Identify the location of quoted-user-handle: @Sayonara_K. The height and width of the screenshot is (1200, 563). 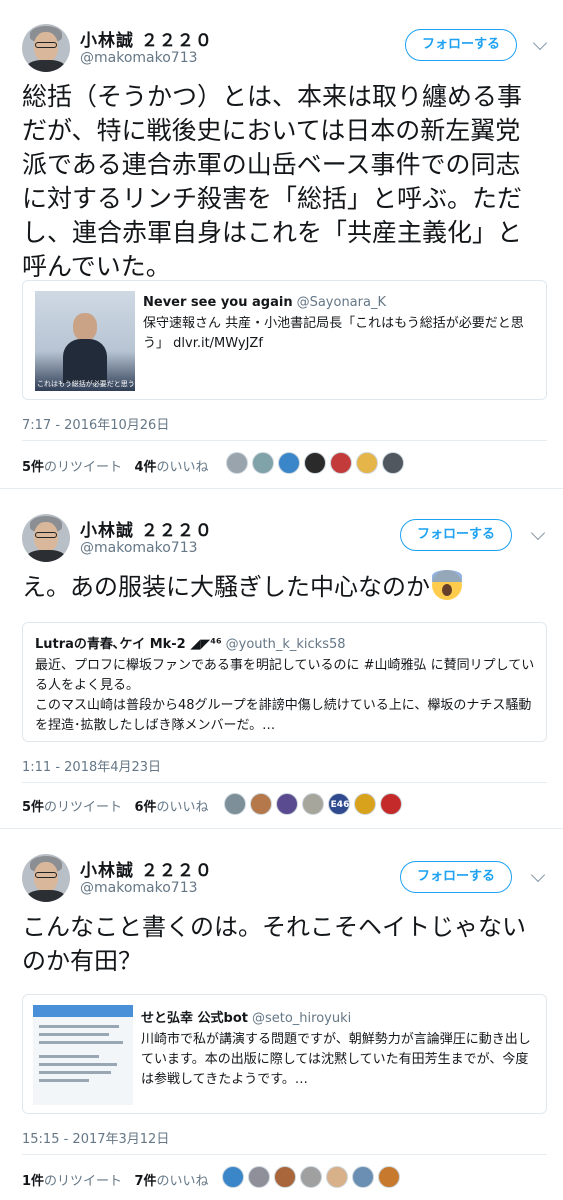
(341, 302).